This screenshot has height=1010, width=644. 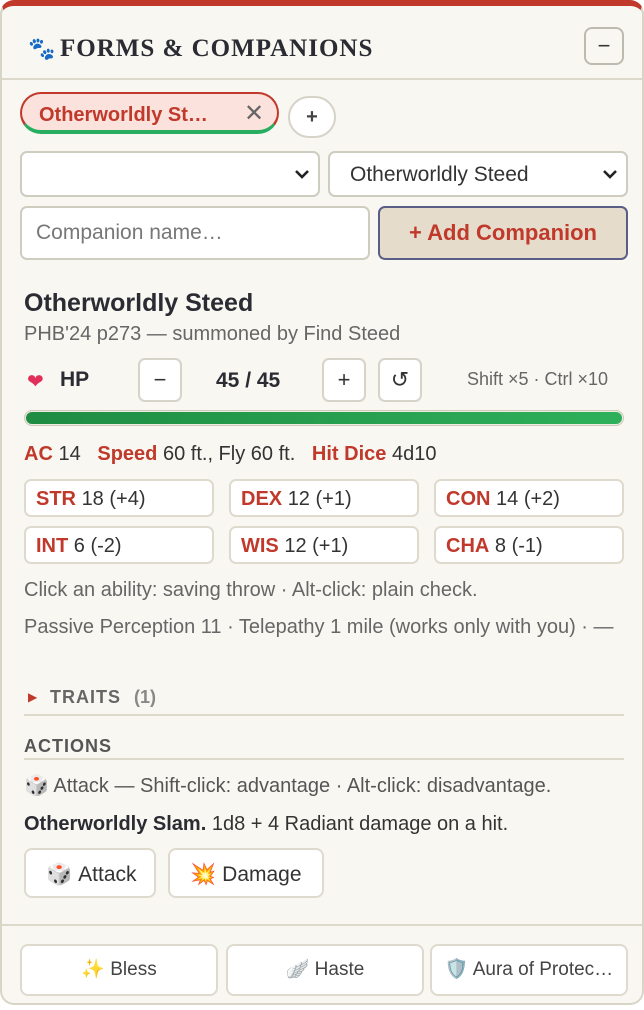 I want to click on traits-toggle: ▶ TRAITS (1), so click(x=324, y=701).